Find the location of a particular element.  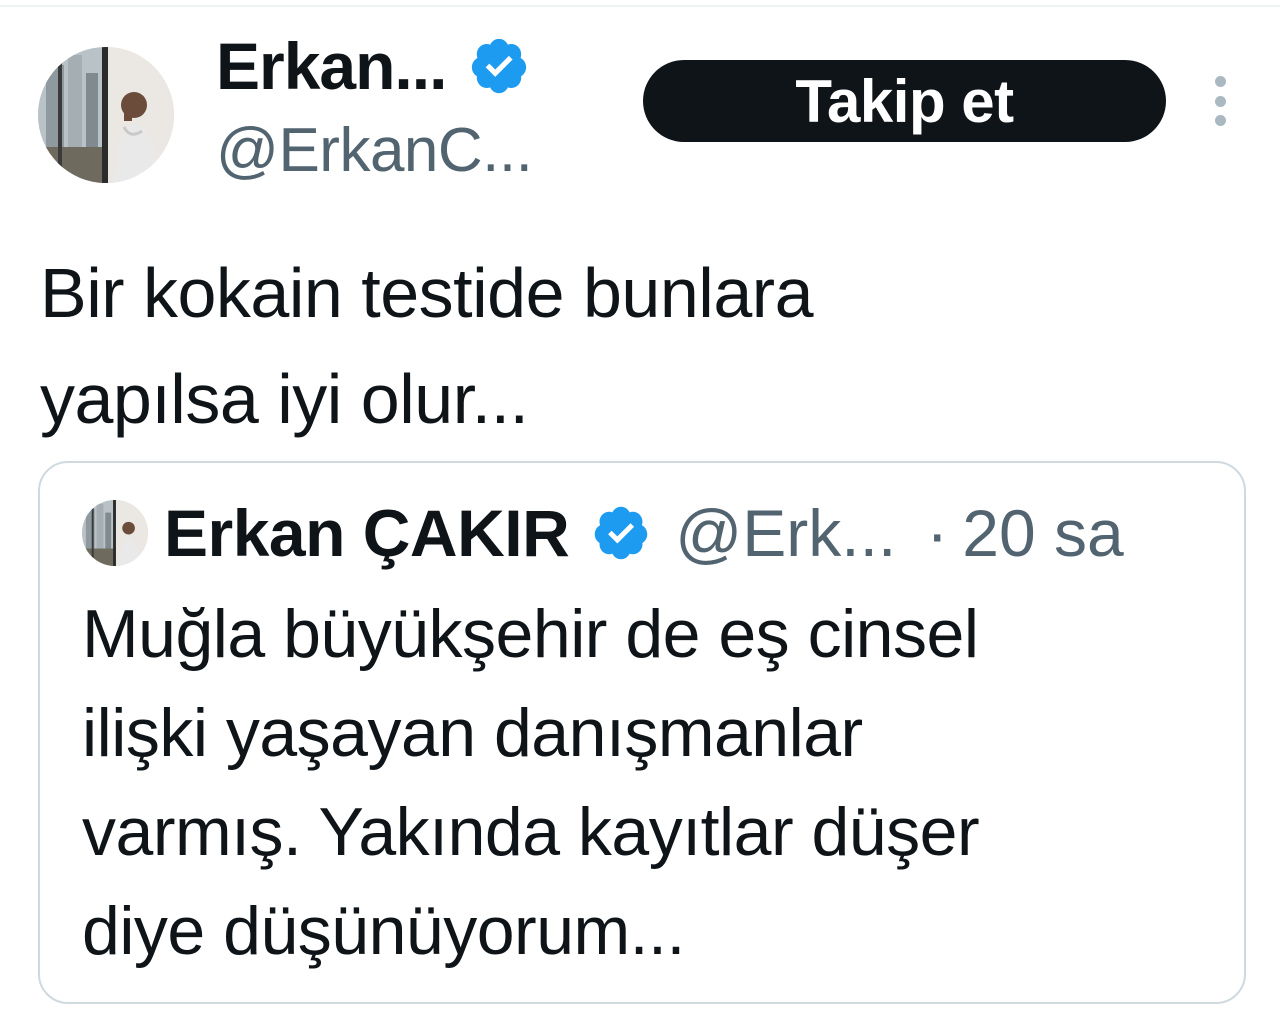

more-options-icon is located at coordinates (1220, 101).